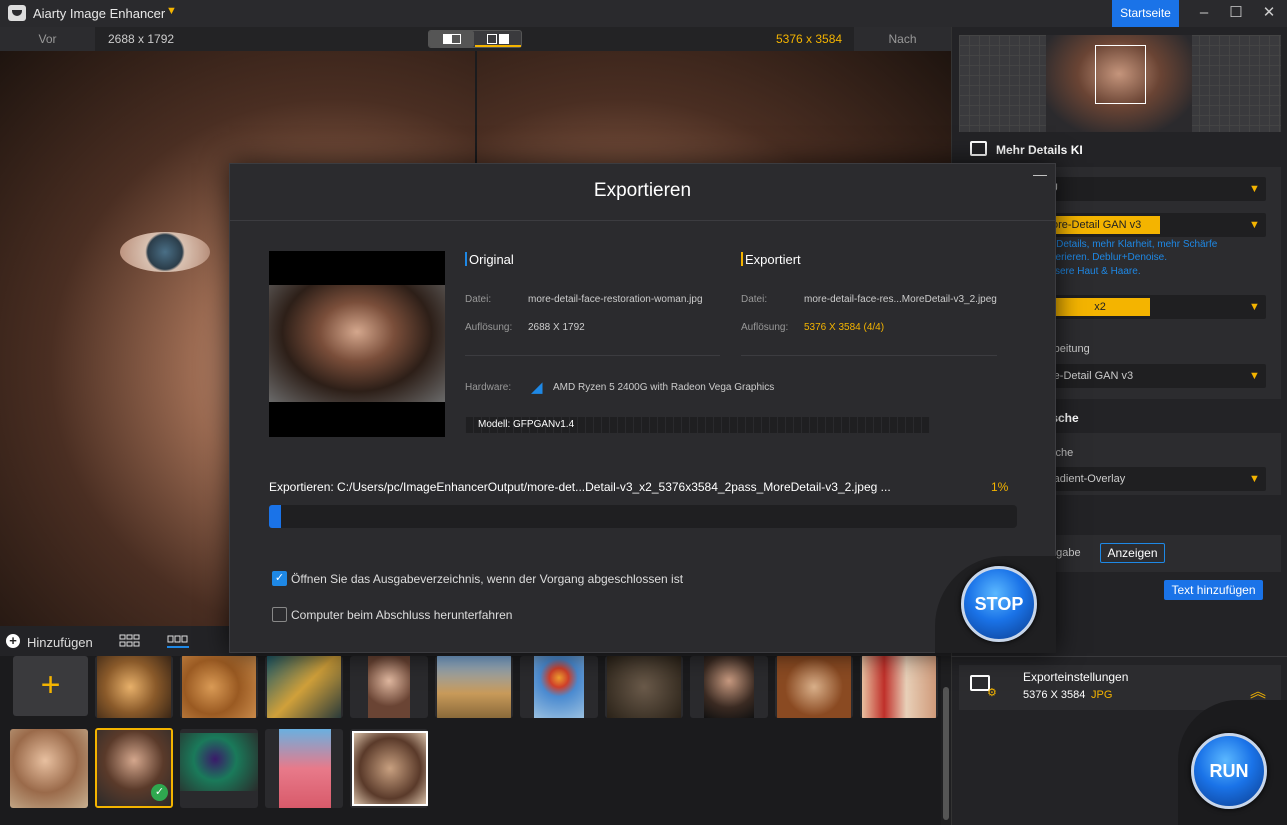  What do you see at coordinates (279, 614) in the screenshot?
I see `shutdown-checkbox` at bounding box center [279, 614].